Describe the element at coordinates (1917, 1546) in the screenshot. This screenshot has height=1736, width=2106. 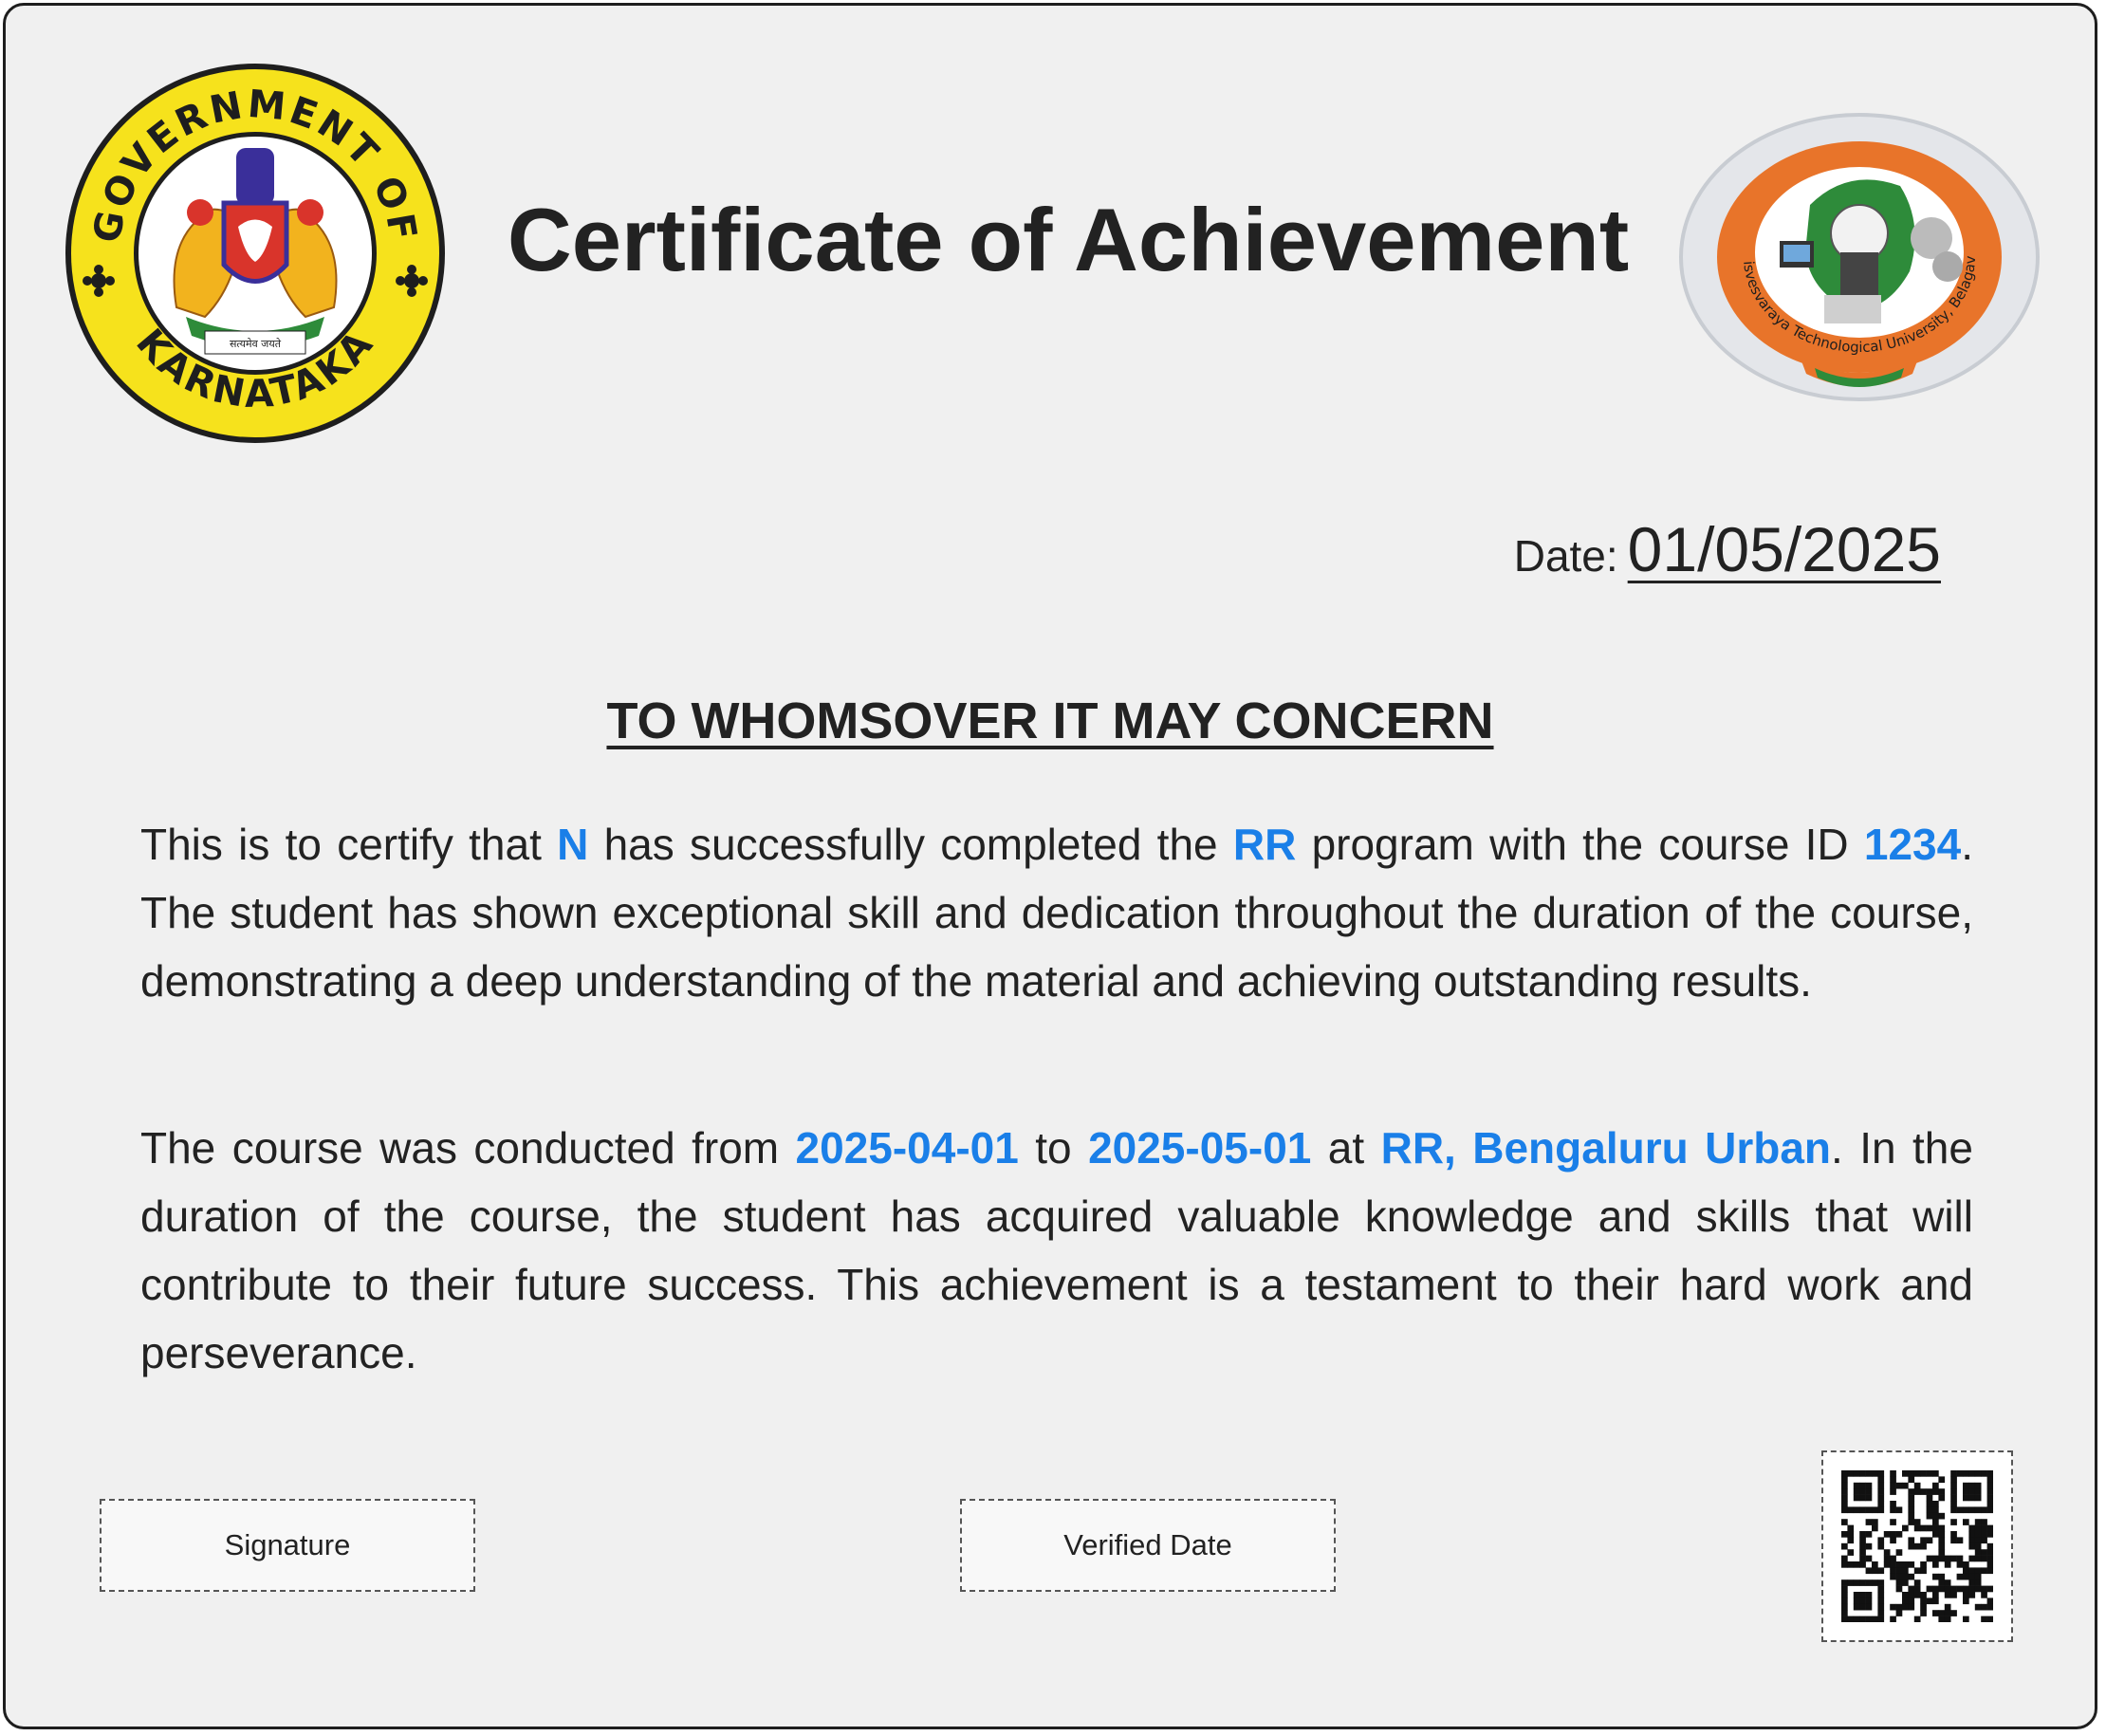
I see `qr-code-icon` at that location.